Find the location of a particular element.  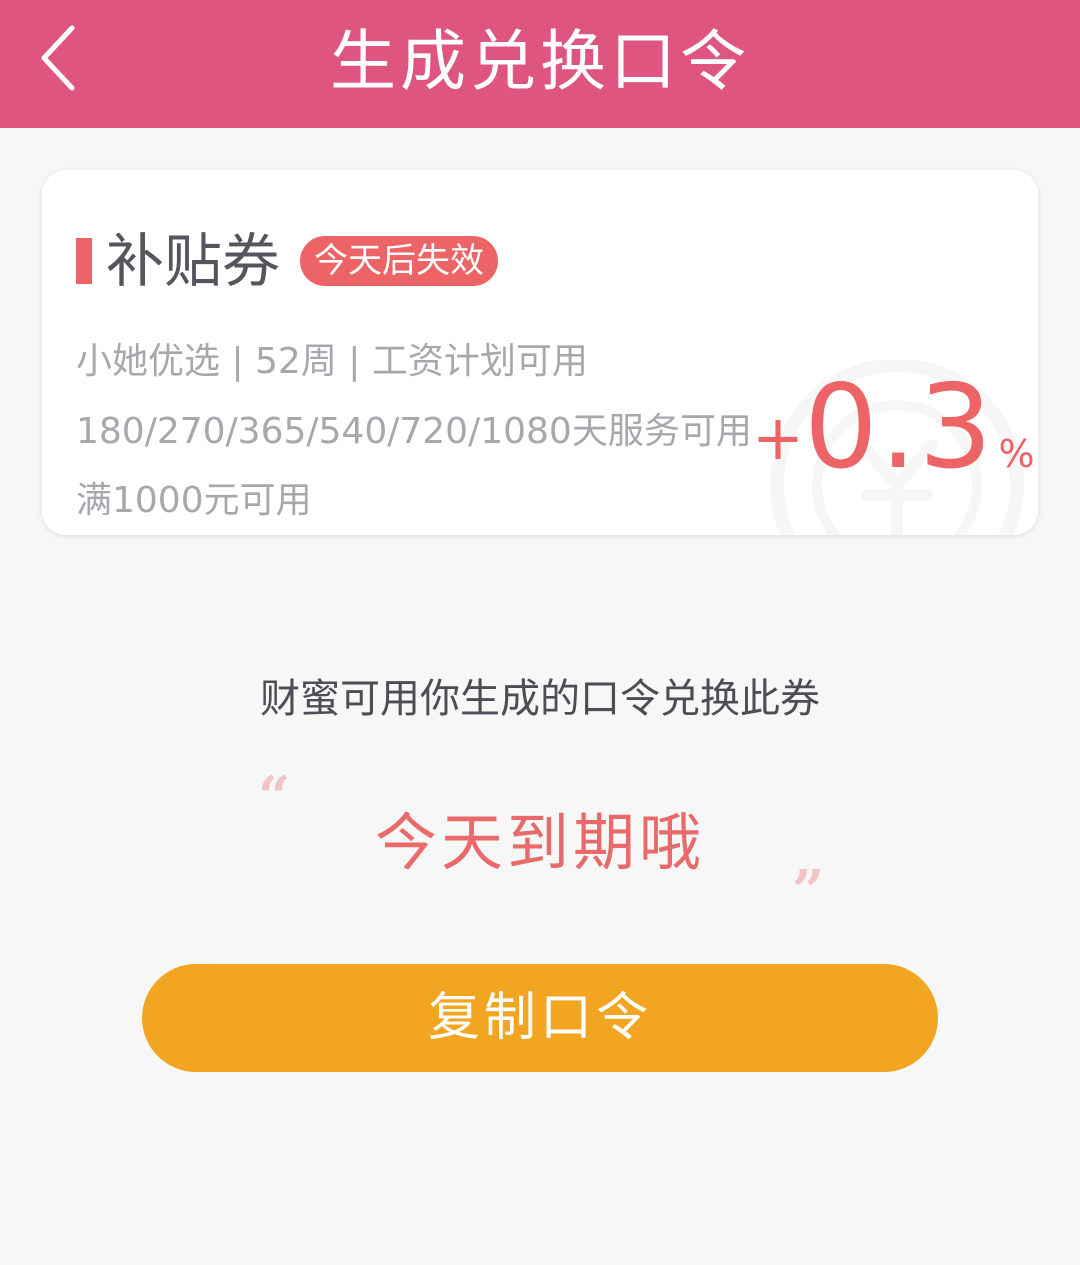

coupon-scope: 小她优选 | 52周 | 工资计划可用 is located at coordinates (332, 361).